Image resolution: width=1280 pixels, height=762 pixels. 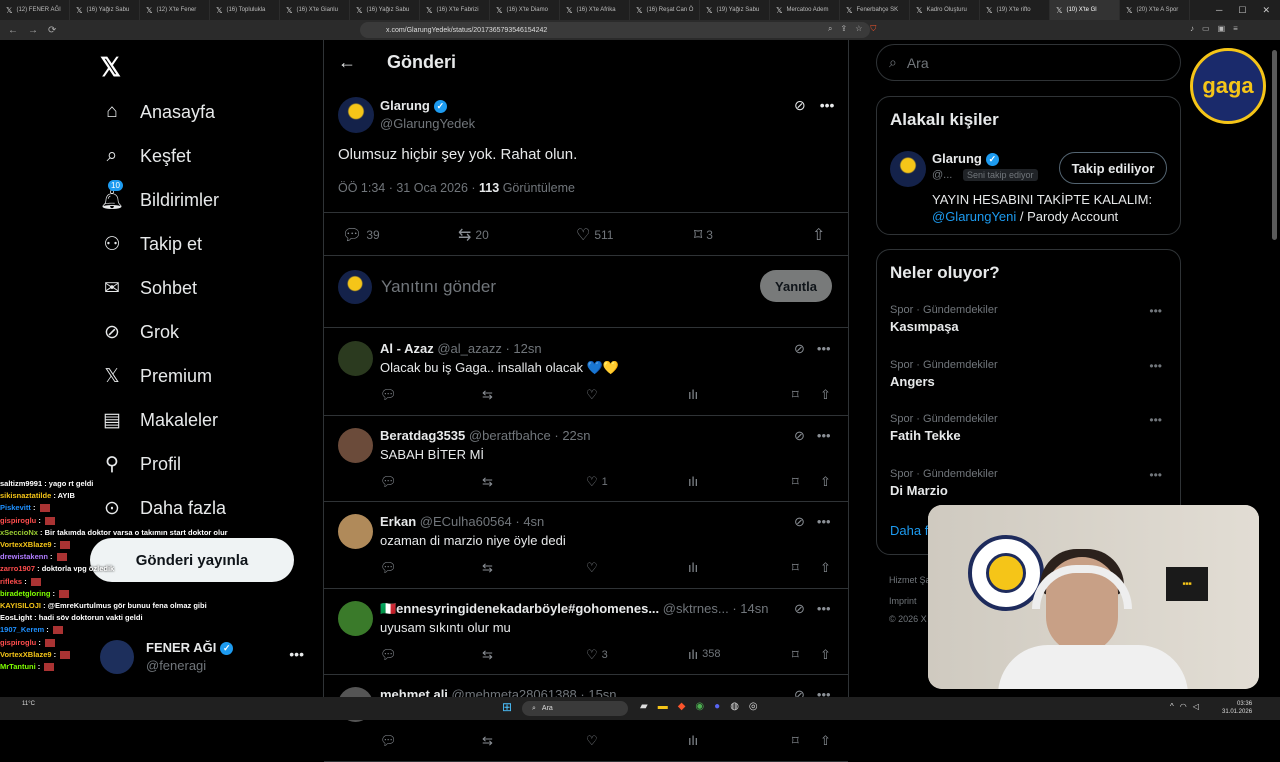 What do you see at coordinates (858, 29) in the screenshot?
I see `bookmark-star-icon: ☆` at bounding box center [858, 29].